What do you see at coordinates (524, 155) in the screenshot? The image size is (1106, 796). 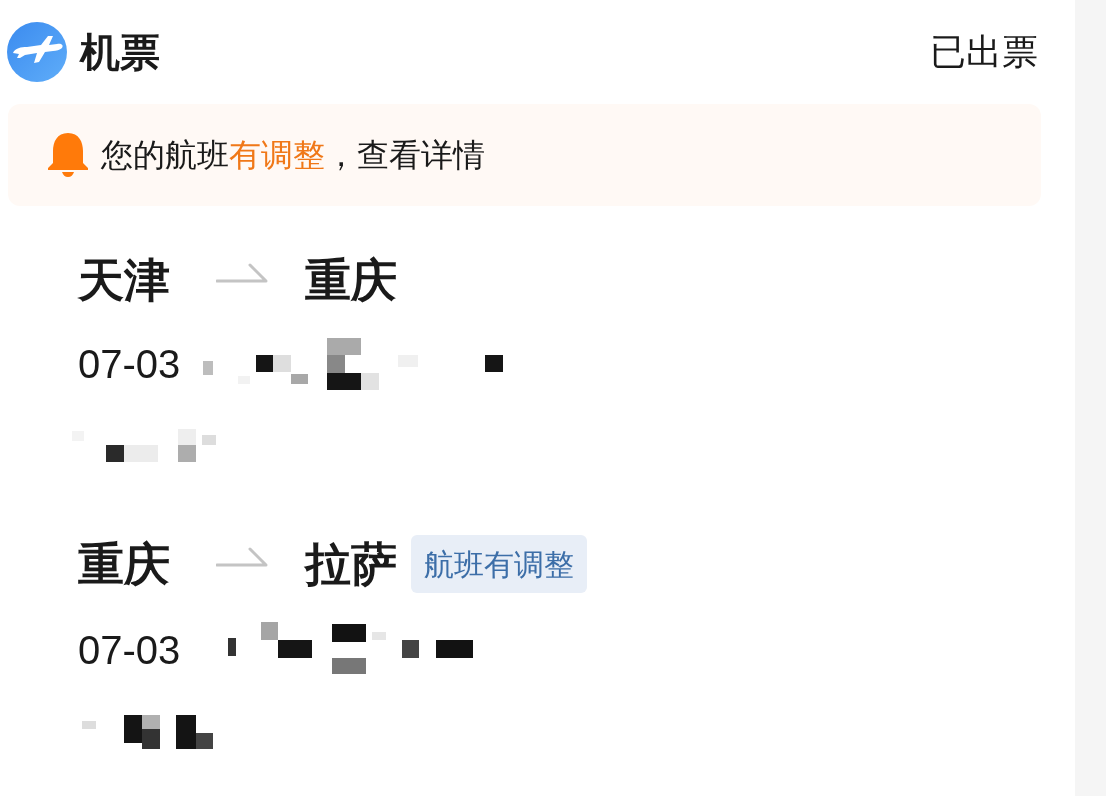 I see `notice-banner: 您的航班有调整，查看详情` at bounding box center [524, 155].